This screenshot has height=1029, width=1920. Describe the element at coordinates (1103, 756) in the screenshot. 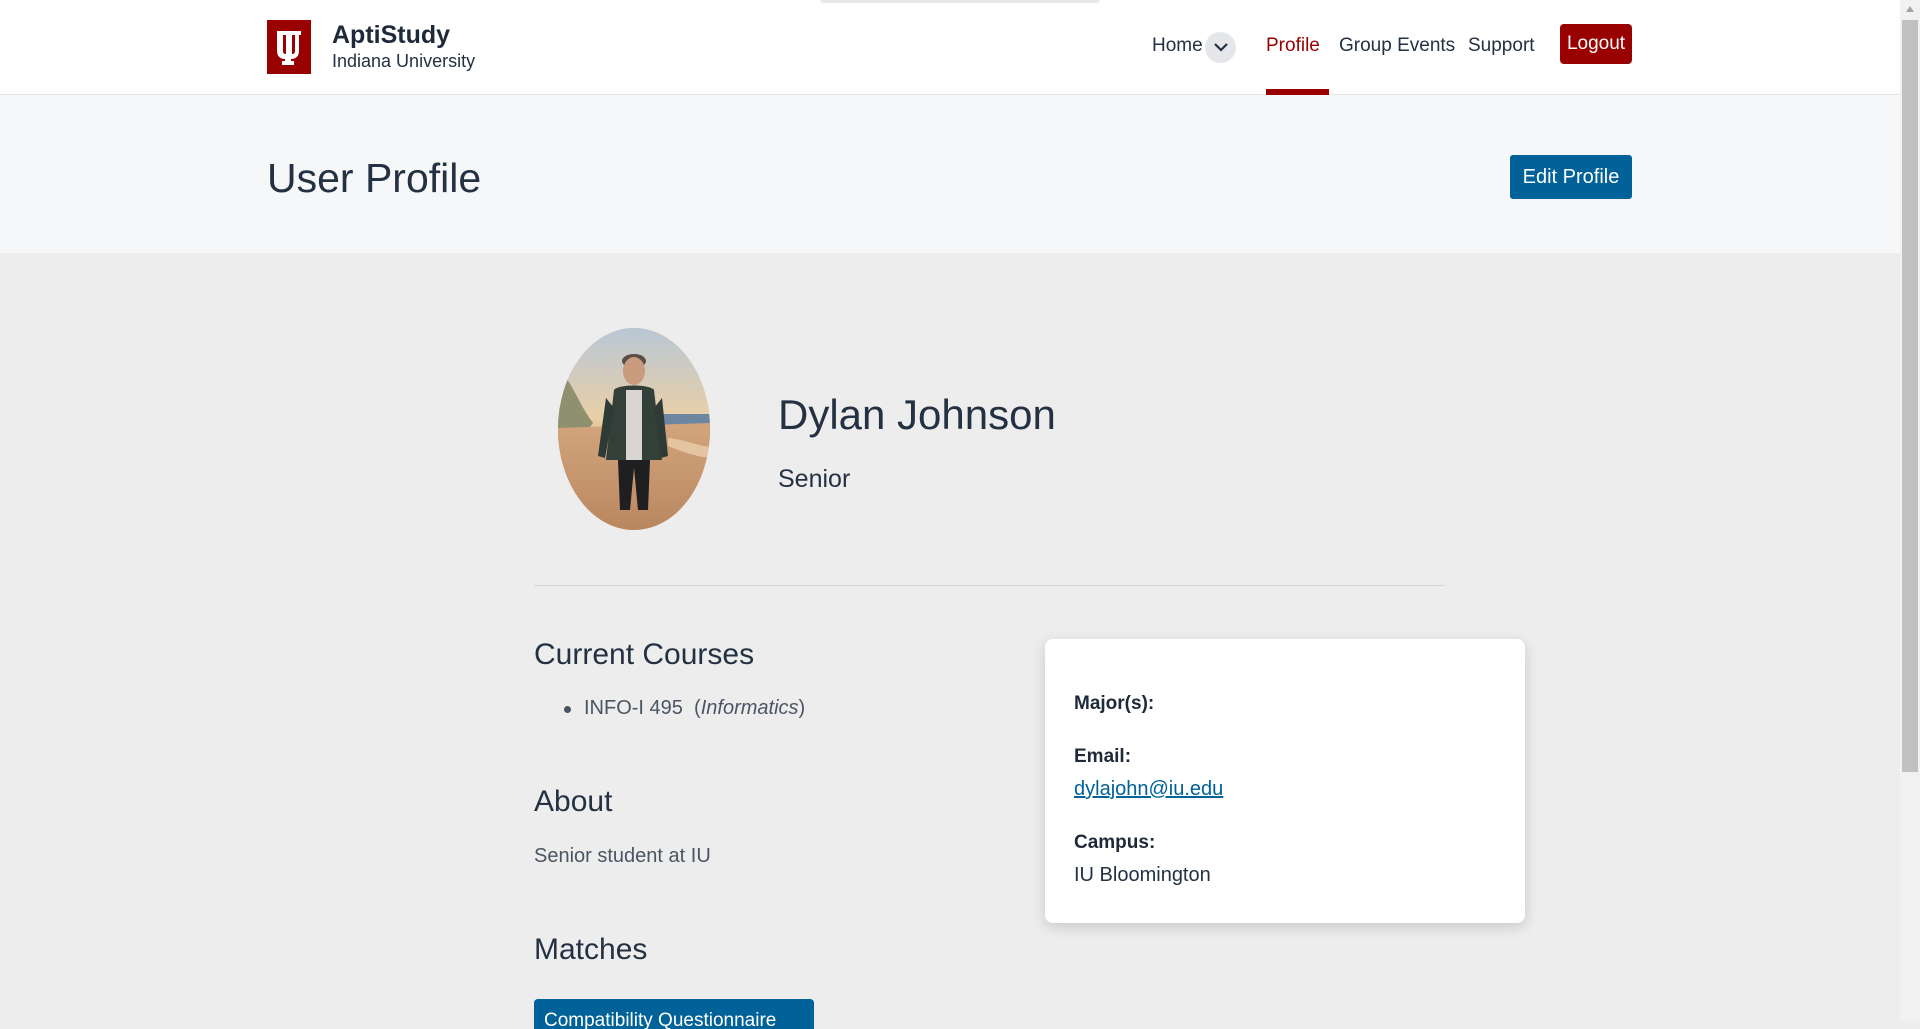

I see `email-label: Email:` at that location.